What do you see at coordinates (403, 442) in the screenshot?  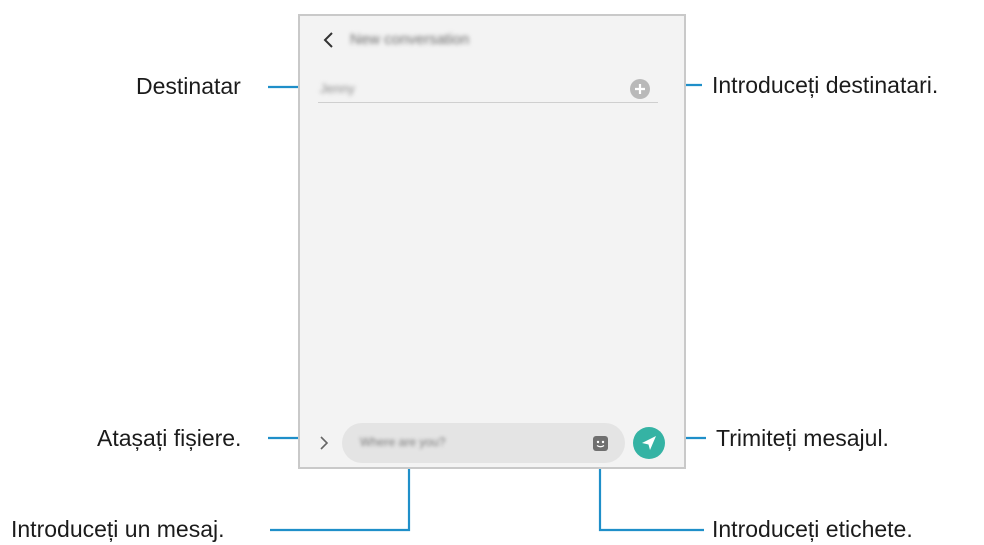 I see `message-placeholder: Where are you?` at bounding box center [403, 442].